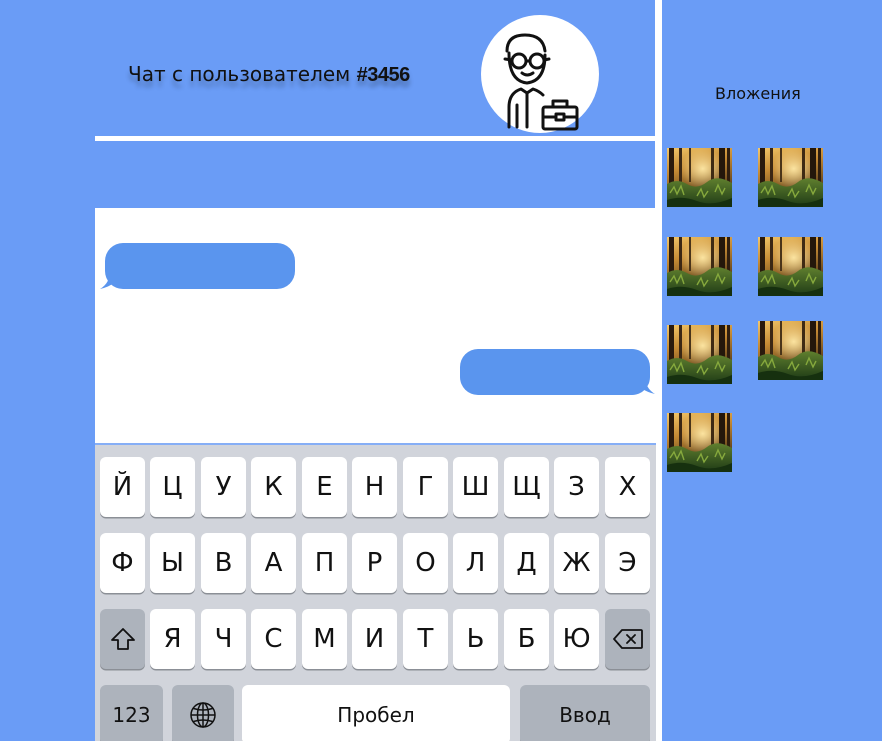  What do you see at coordinates (223, 639) in the screenshot?
I see `key-letter: Ч` at bounding box center [223, 639].